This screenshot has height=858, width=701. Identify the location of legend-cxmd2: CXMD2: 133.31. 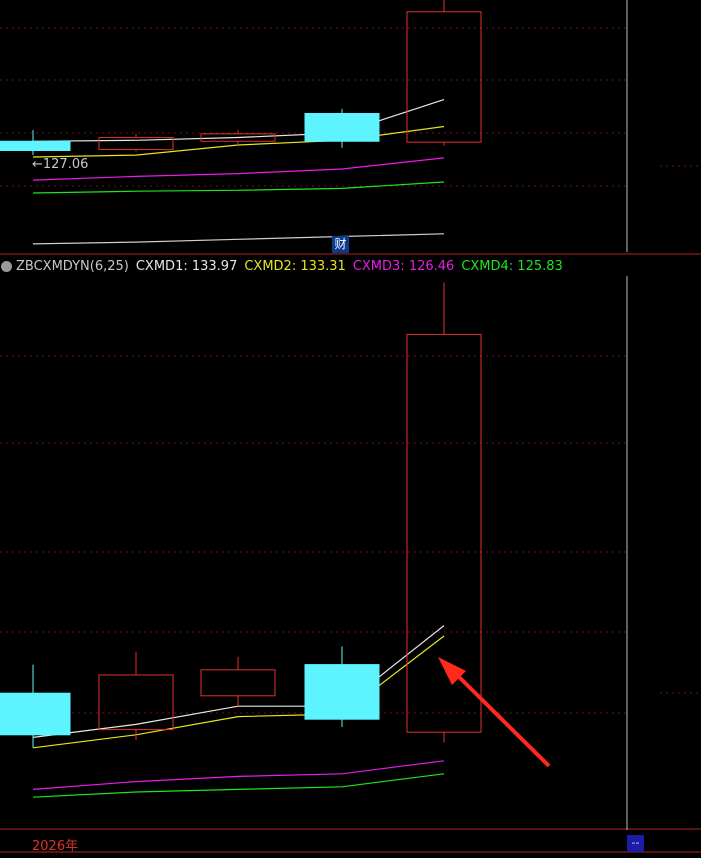
(295, 266).